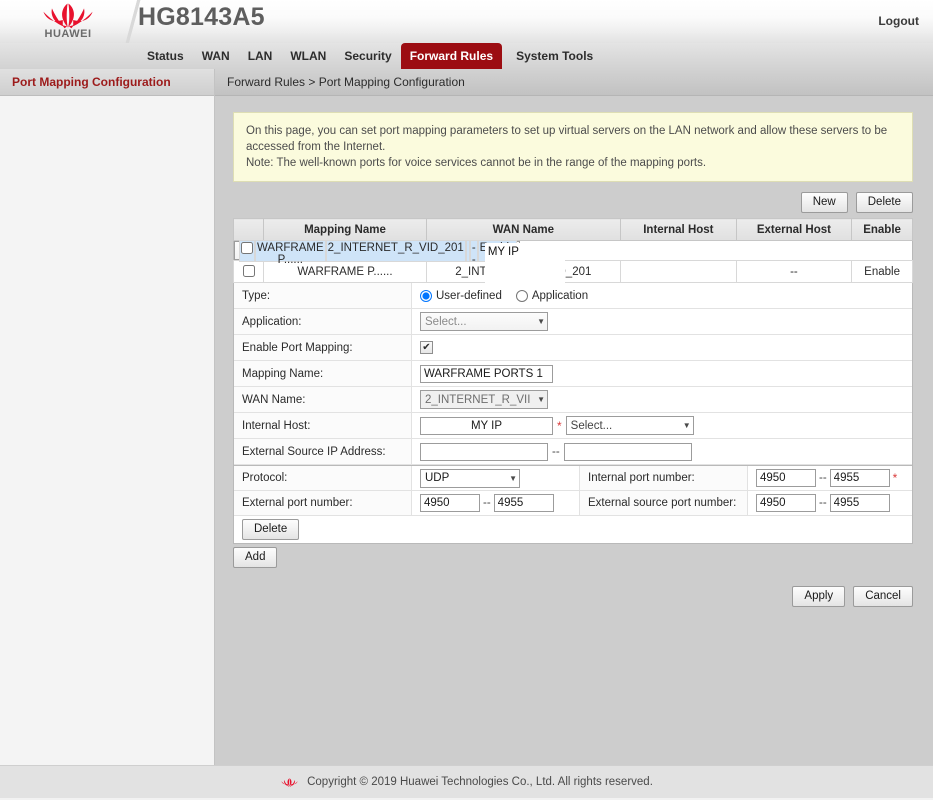 This screenshot has height=800, width=933. What do you see at coordinates (882, 271) in the screenshot?
I see `row-enable-link: Enable` at bounding box center [882, 271].